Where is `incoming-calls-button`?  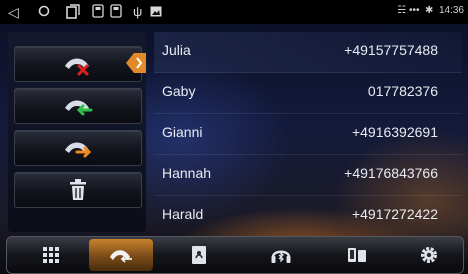
incoming-calls-button is located at coordinates (78, 106).